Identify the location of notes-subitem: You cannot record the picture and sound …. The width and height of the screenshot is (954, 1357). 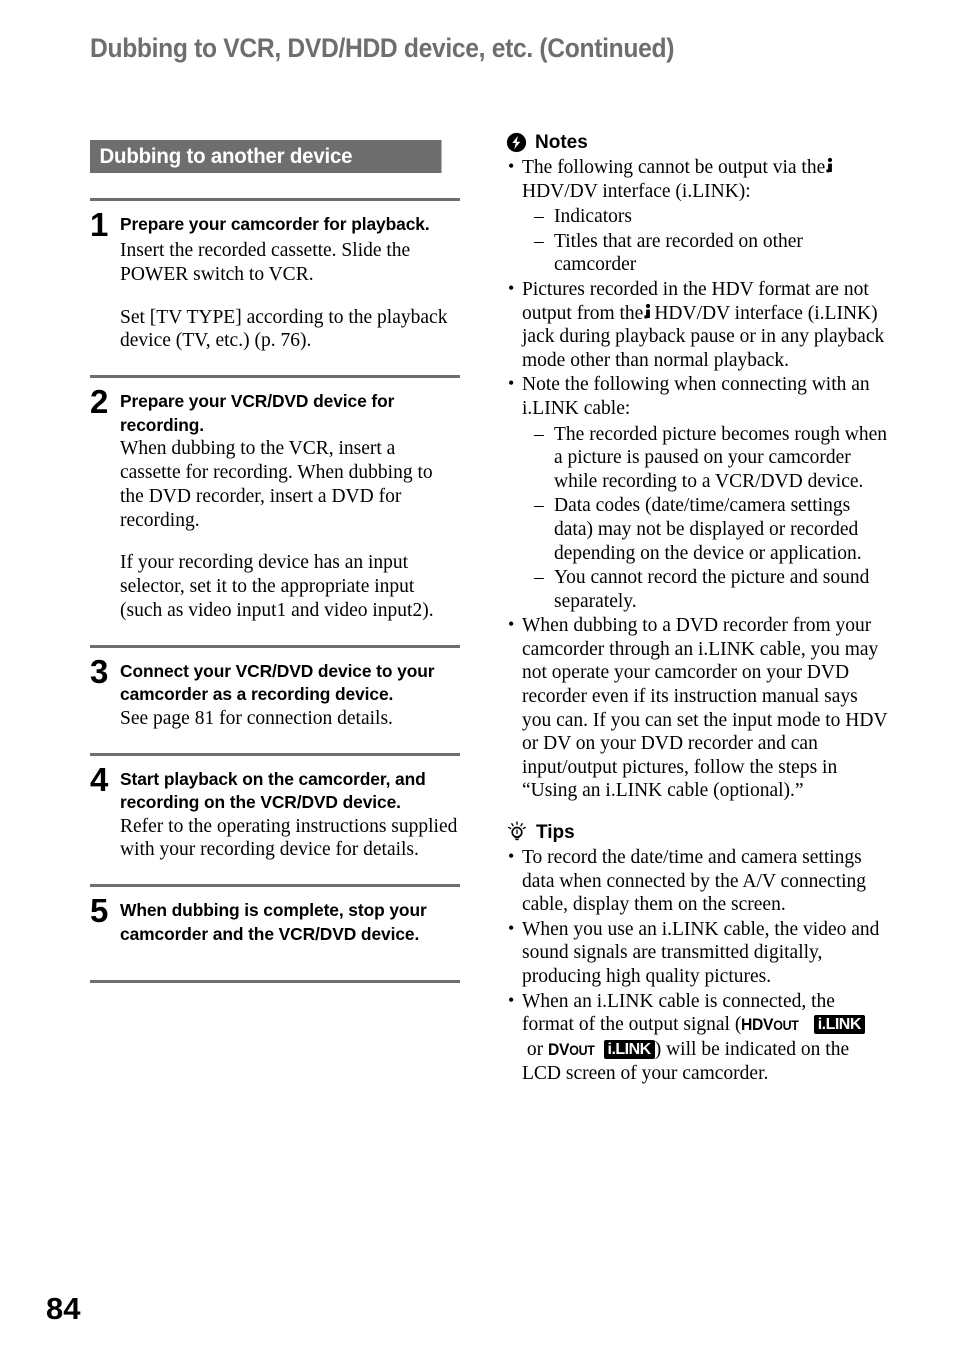
(710, 589).